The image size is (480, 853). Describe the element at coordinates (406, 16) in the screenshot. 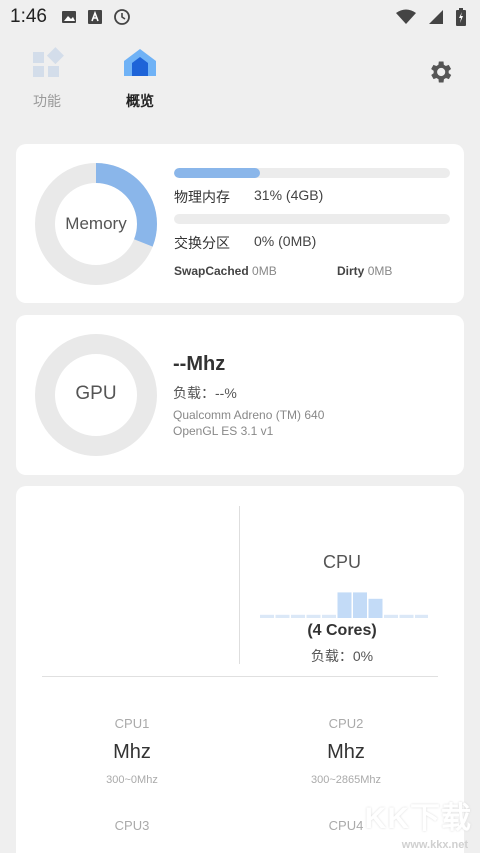

I see `wifi-icon` at that location.